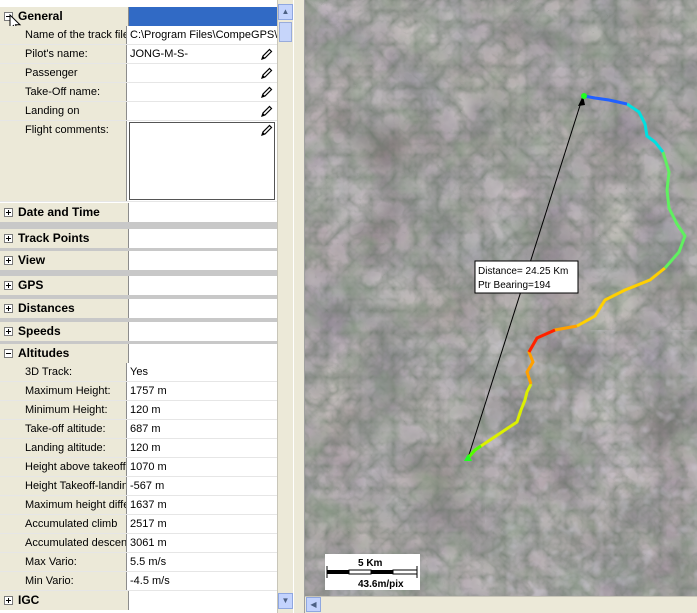 The height and width of the screenshot is (613, 697). I want to click on takeoff-name-row: Take-Off name:, so click(138, 92).